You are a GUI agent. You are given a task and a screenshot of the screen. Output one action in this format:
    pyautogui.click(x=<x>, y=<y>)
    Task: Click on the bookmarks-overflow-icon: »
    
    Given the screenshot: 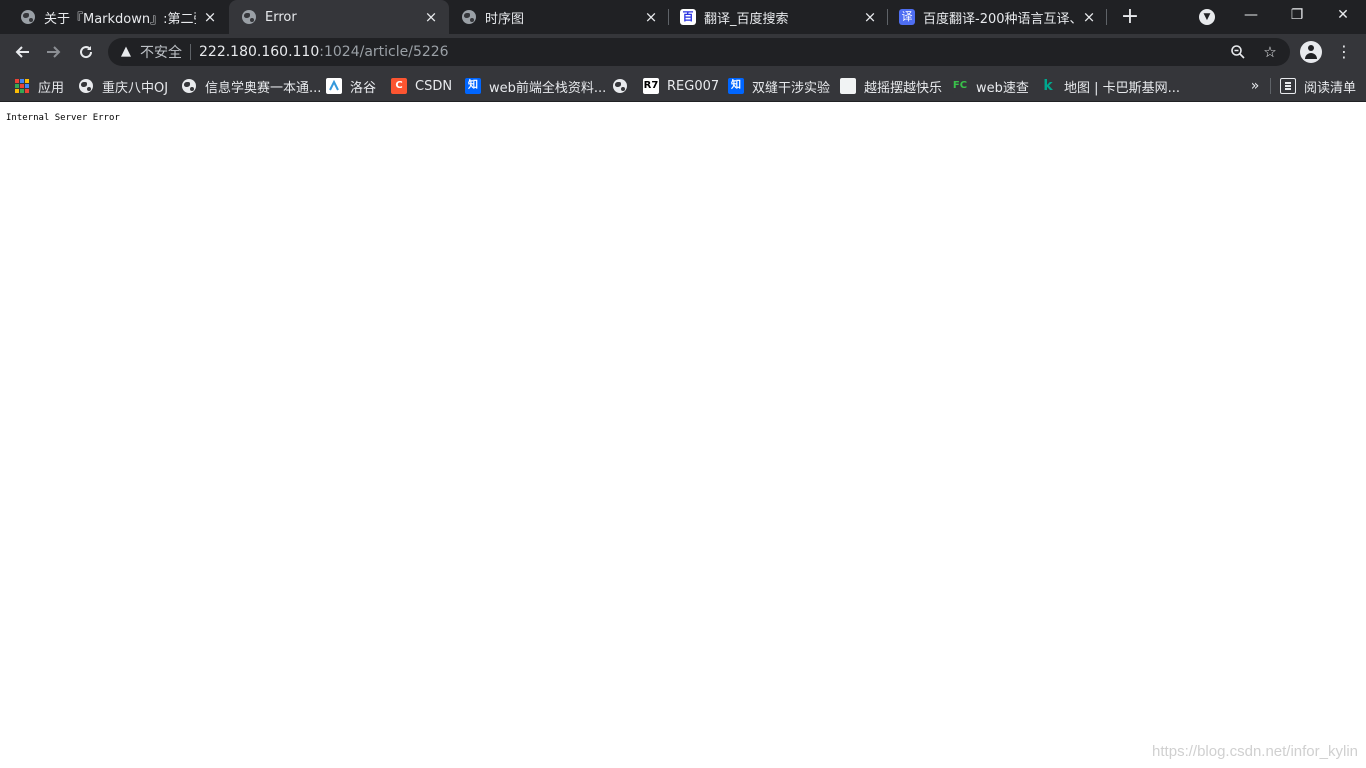 What is the action you would take?
    pyautogui.click(x=1255, y=86)
    